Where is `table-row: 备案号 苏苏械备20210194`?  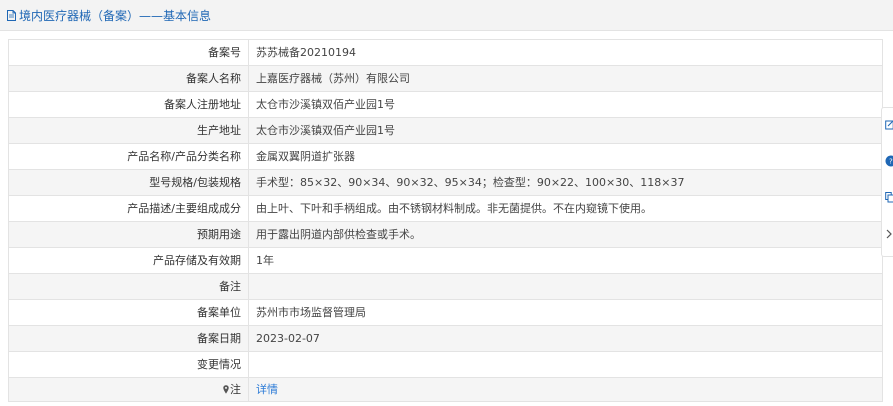 table-row: 备案号 苏苏械备20210194 is located at coordinates (445, 52).